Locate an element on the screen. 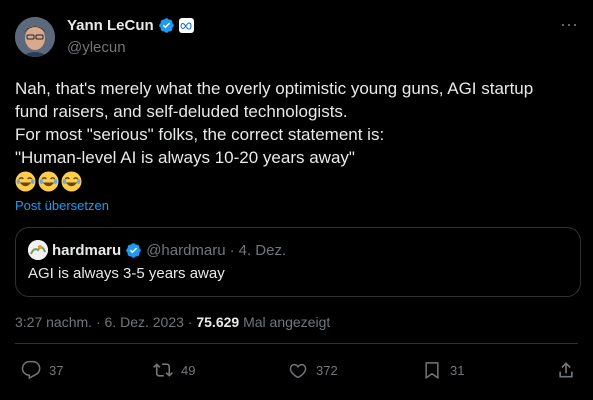 The width and height of the screenshot is (593, 400). author-name: Yann LeCun is located at coordinates (110, 25).